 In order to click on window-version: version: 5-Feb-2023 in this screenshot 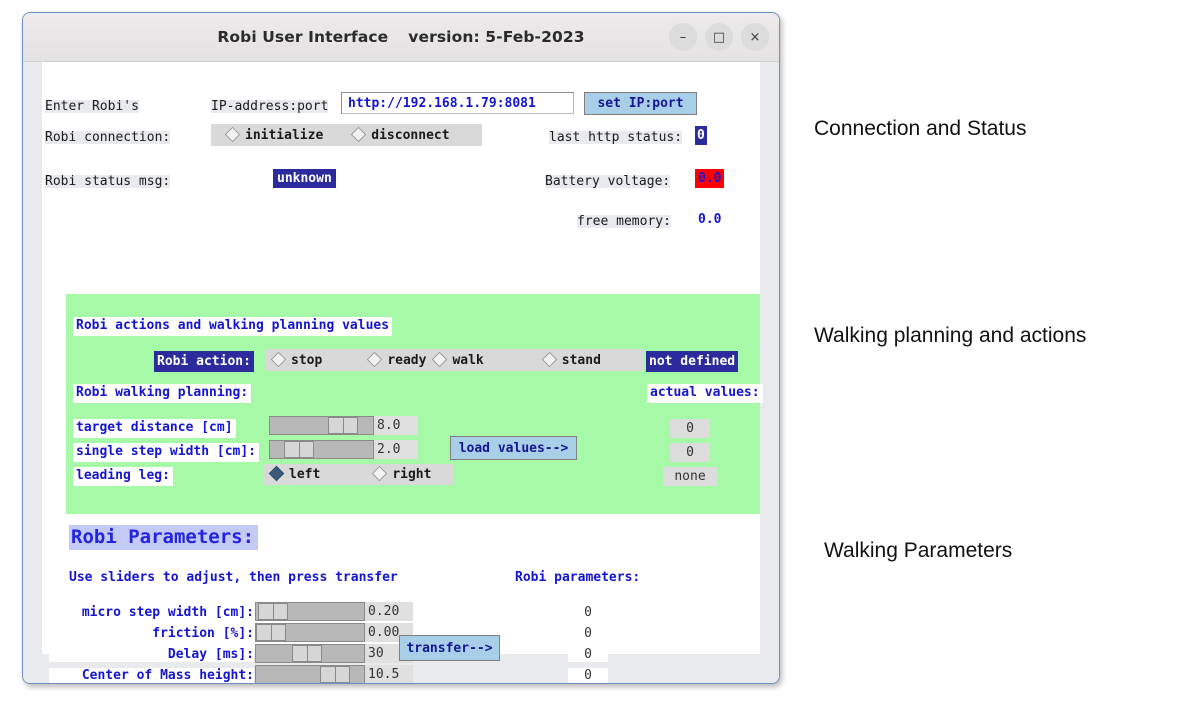, I will do `click(496, 37)`.